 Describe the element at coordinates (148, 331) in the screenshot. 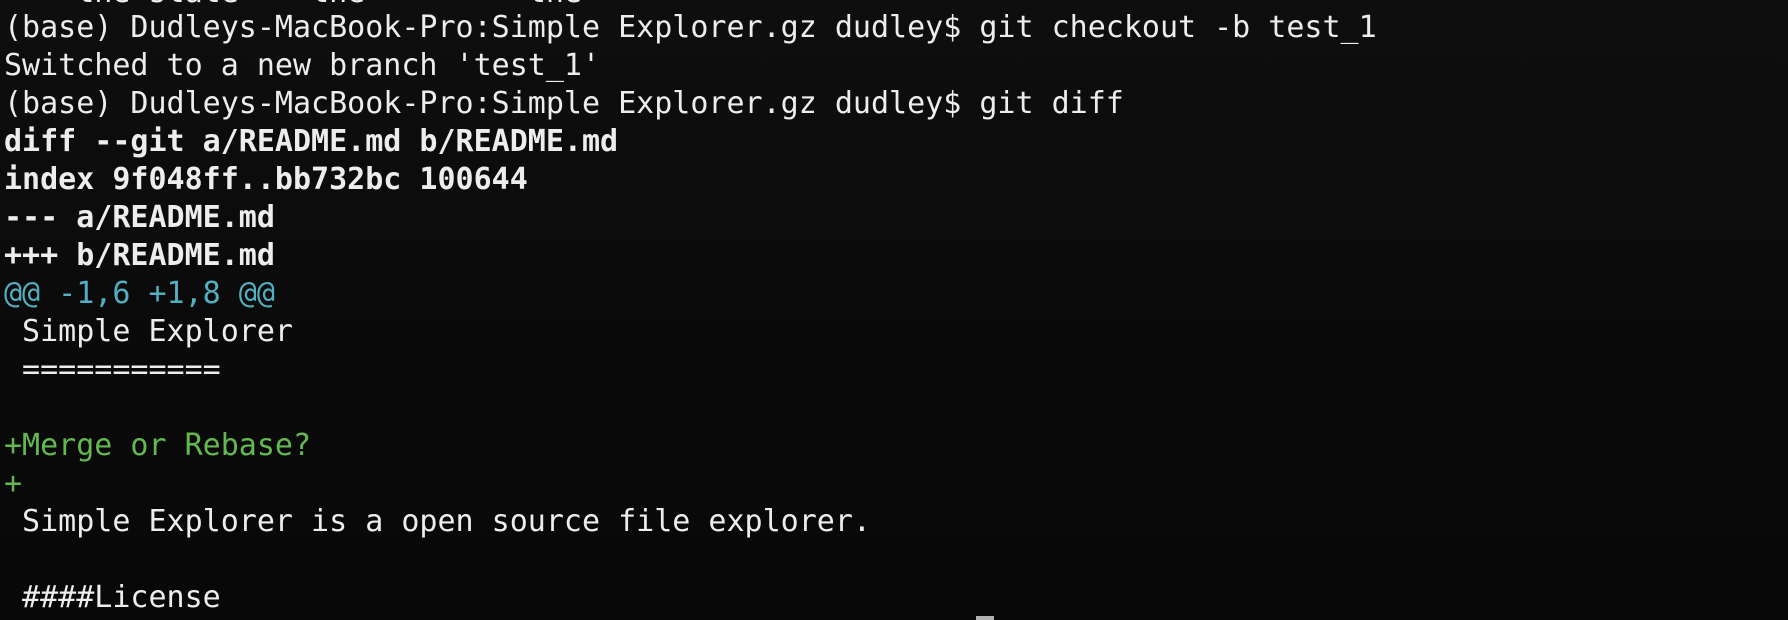

I see `diff-context-line: Simple Explorer` at that location.